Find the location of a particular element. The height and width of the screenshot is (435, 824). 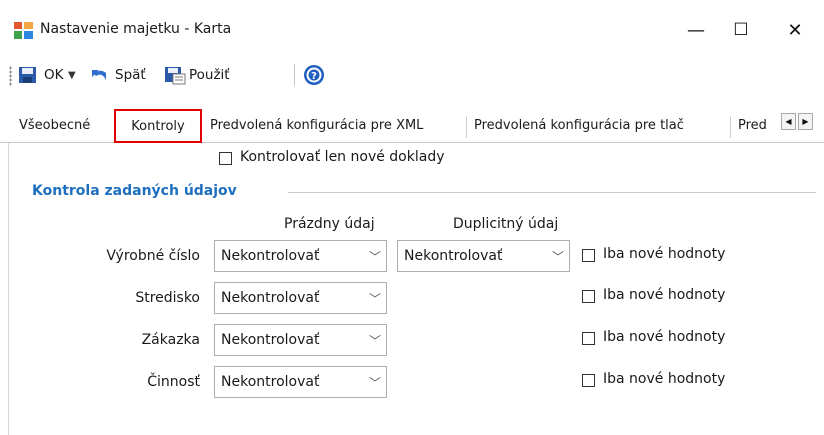

ok-button: OK is located at coordinates (40, 75).